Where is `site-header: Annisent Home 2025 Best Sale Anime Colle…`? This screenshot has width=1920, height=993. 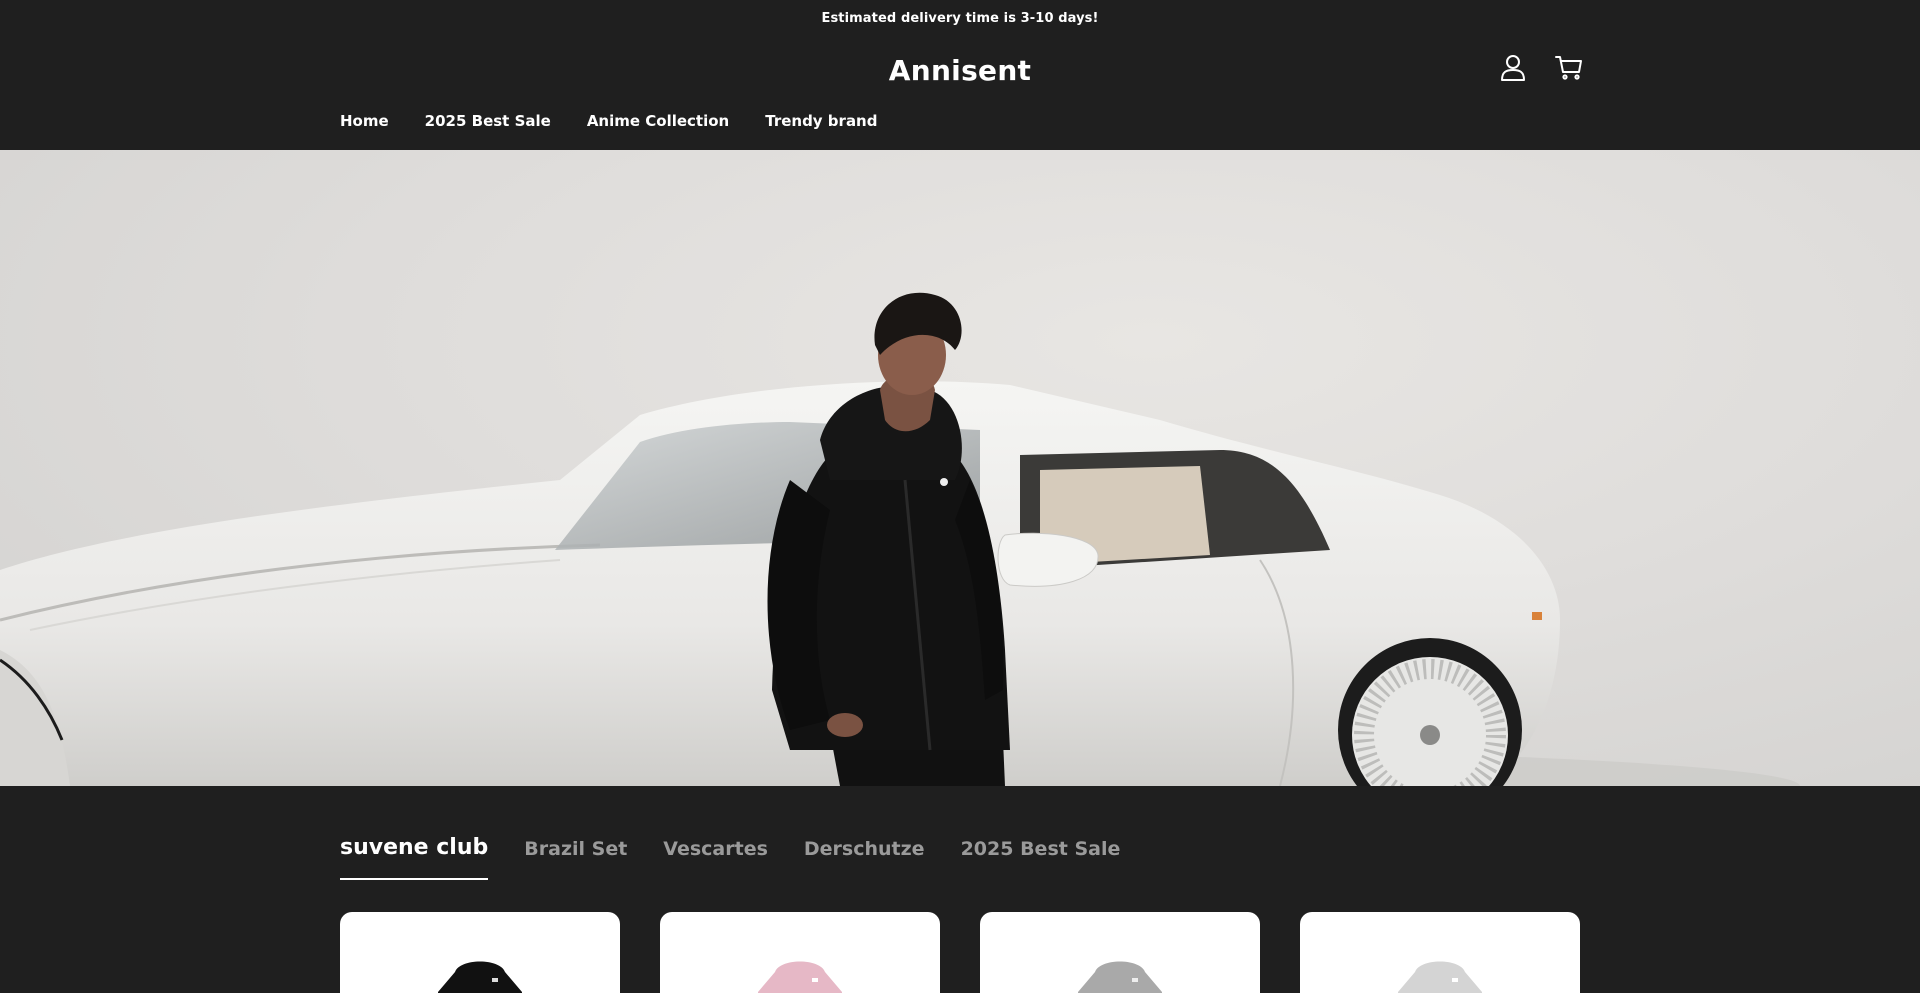
site-header: Annisent Home 2025 Best Sale Anime Colle… is located at coordinates (960, 89).